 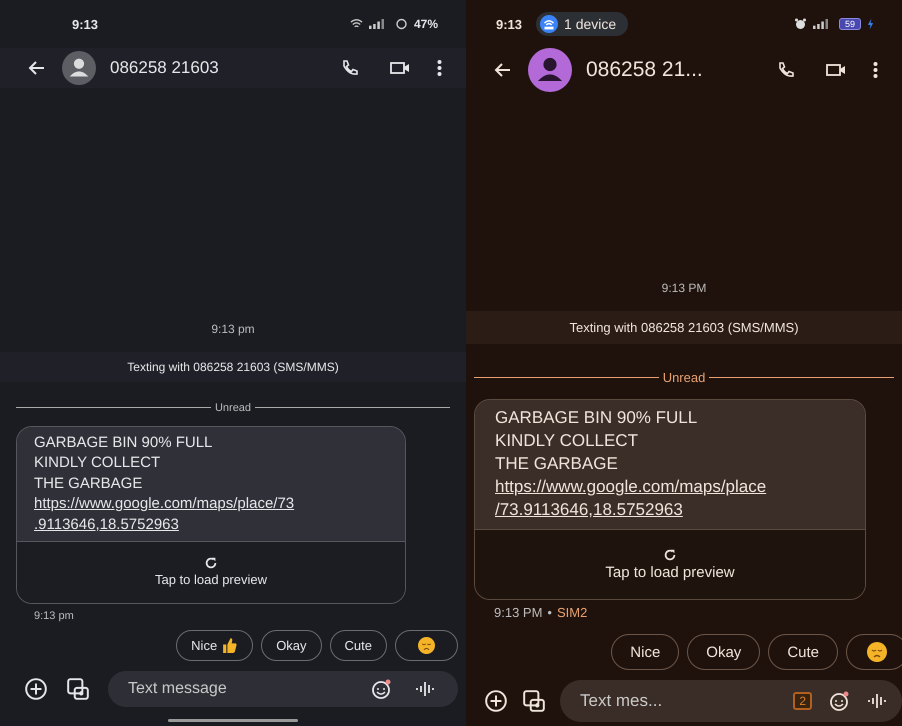 I want to click on message-field: Text message, so click(x=283, y=689).